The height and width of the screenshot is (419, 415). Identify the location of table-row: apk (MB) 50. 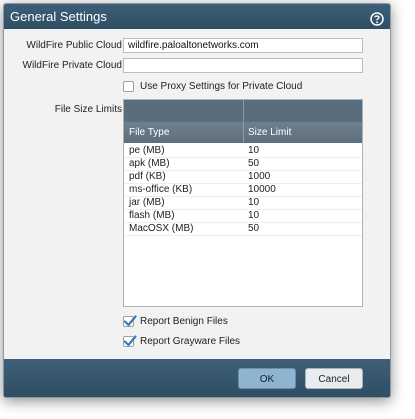
(243, 164).